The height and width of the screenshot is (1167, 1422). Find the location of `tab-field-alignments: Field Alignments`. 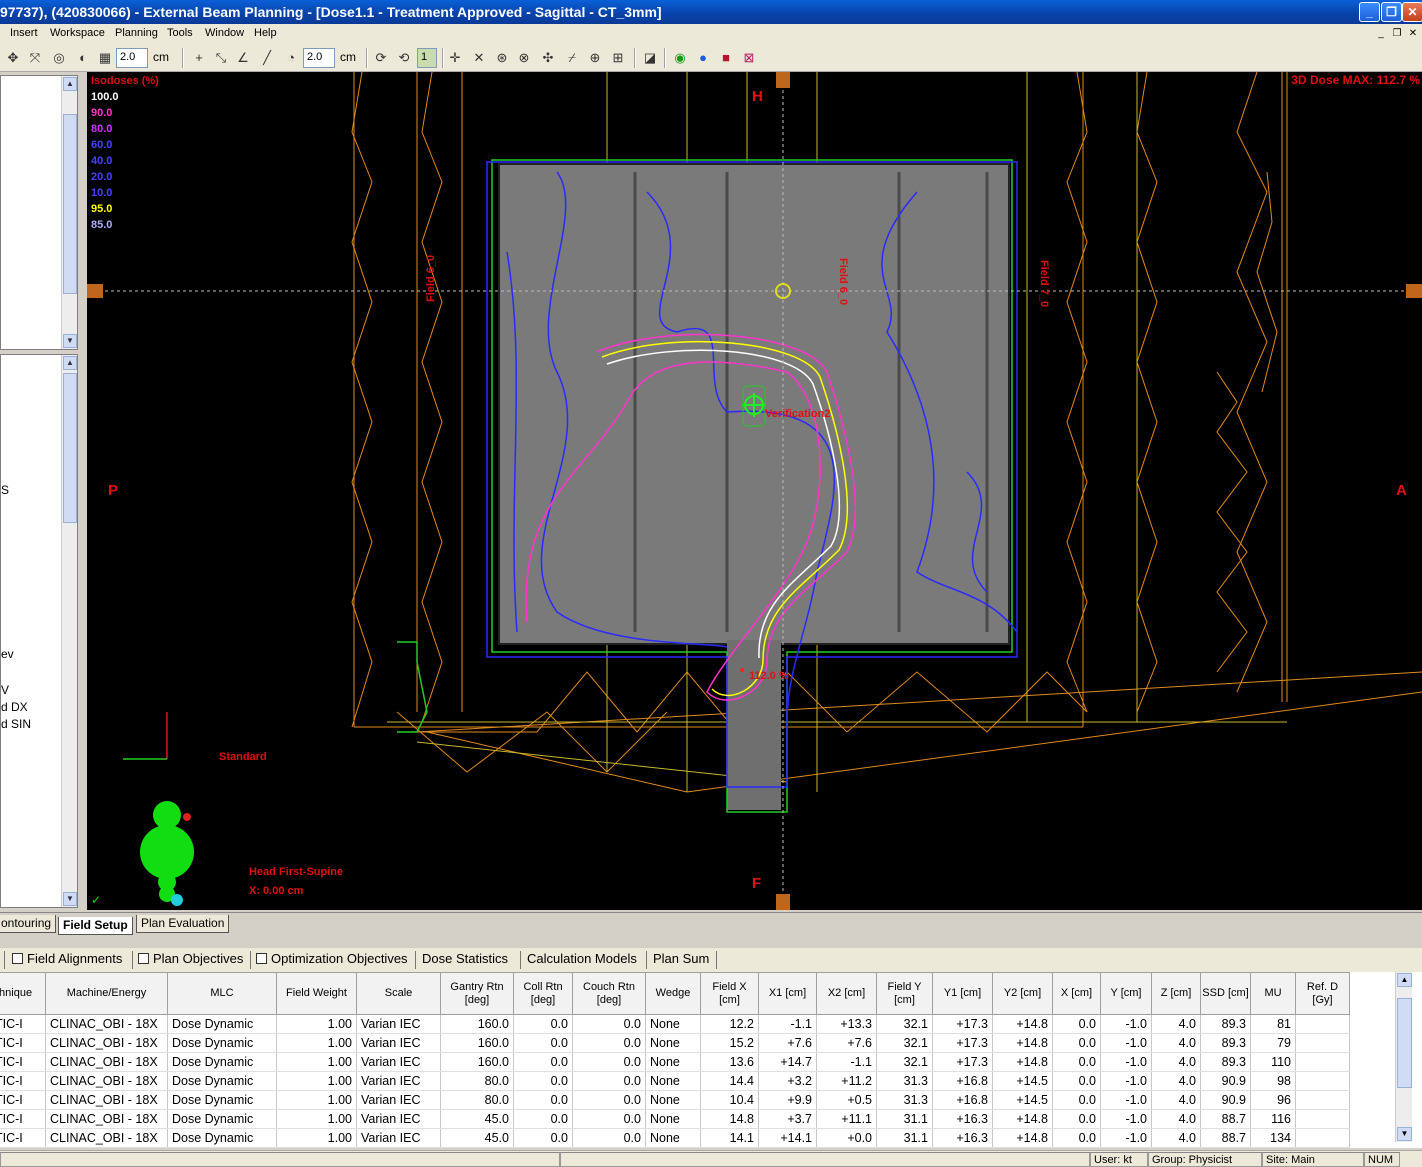

tab-field-alignments: Field Alignments is located at coordinates (67, 958).